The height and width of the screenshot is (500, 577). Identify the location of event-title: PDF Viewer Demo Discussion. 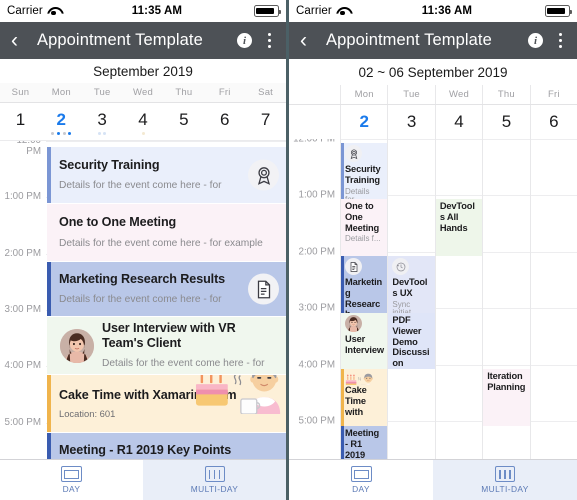
(411, 342).